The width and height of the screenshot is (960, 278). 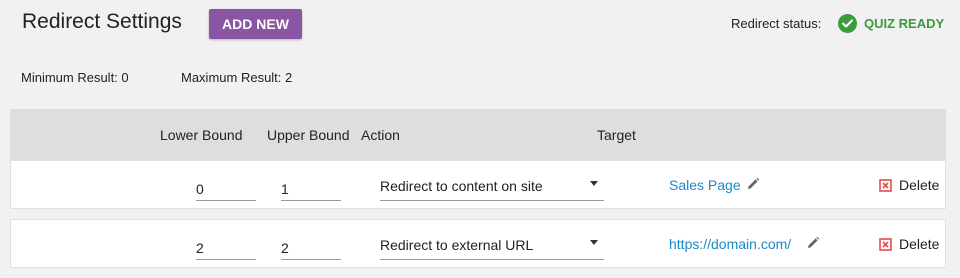 I want to click on redirect-status-value: QUIZ READY, so click(x=904, y=23).